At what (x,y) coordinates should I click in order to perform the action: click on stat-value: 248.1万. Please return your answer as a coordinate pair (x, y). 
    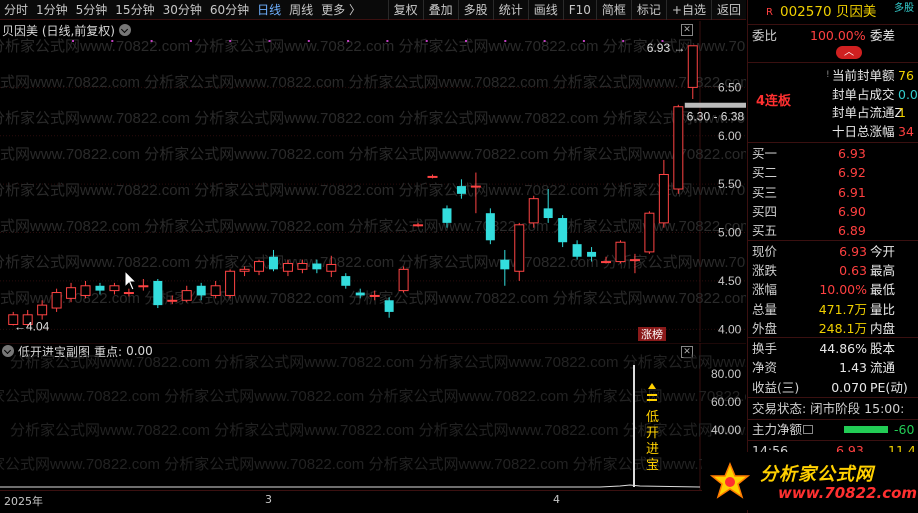
    Looking at the image, I should click on (842, 328).